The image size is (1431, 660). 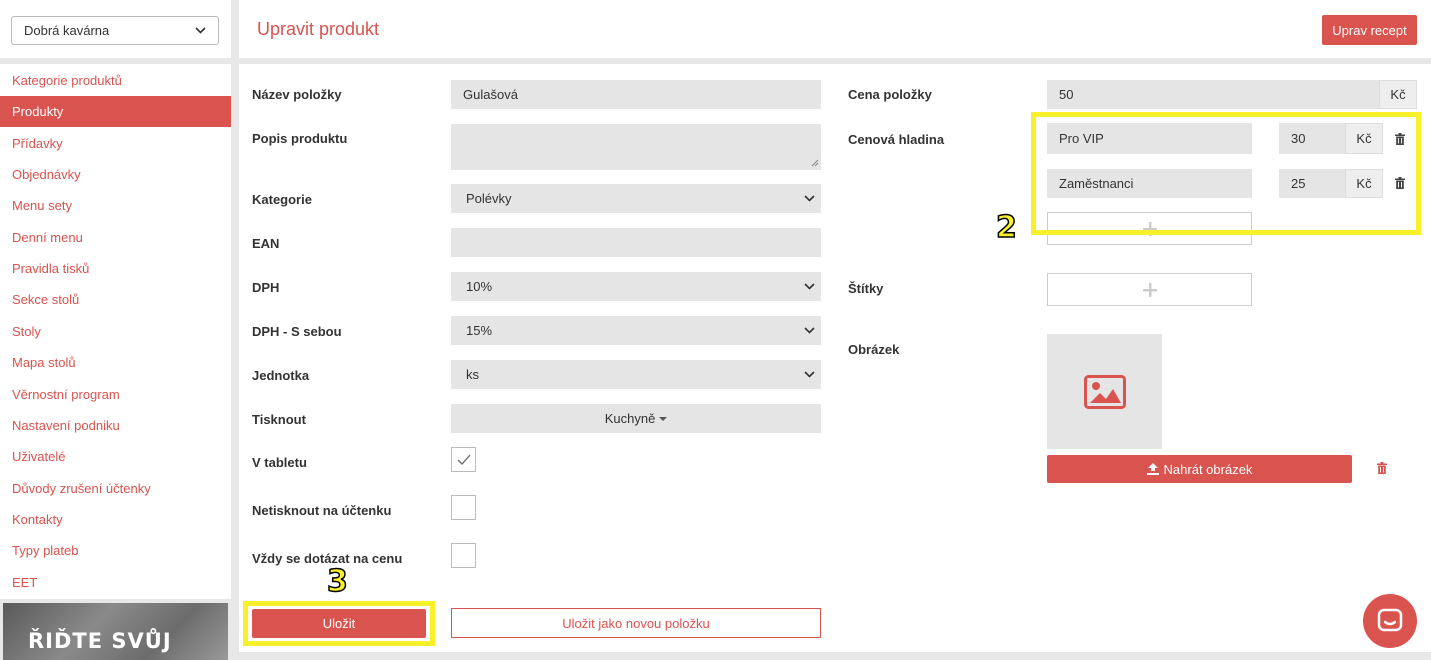 I want to click on sidebar-item: Kategorie produktů, so click(x=115, y=80).